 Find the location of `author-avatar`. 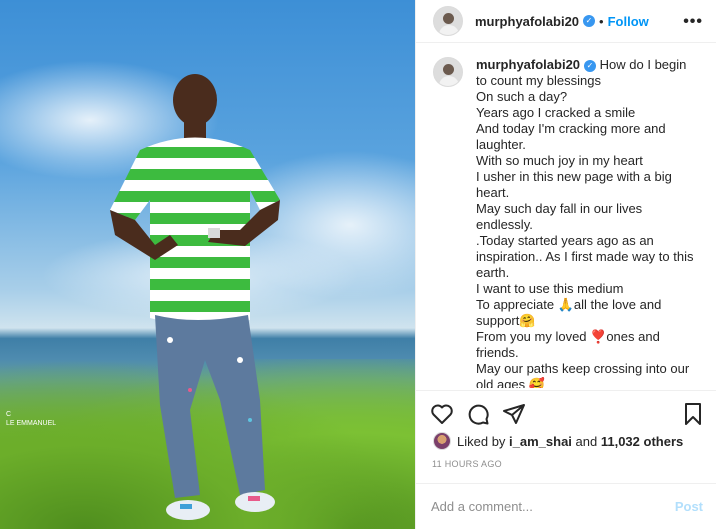

author-avatar is located at coordinates (448, 21).